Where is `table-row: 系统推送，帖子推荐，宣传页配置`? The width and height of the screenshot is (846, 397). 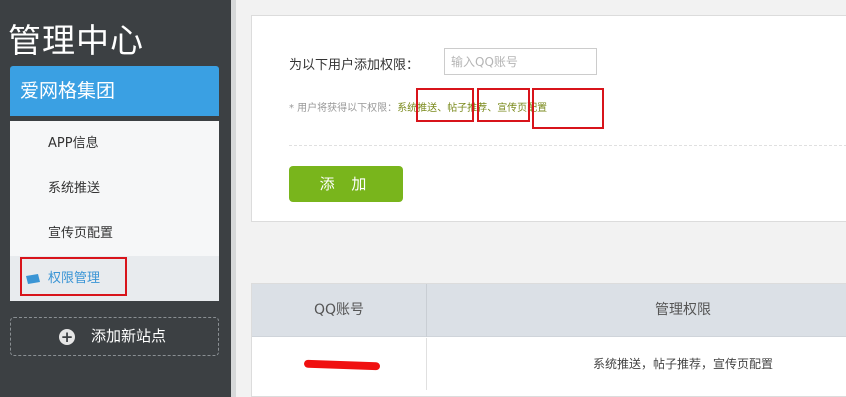 table-row: 系统推送，帖子推荐，宣传页配置 is located at coordinates (549, 364).